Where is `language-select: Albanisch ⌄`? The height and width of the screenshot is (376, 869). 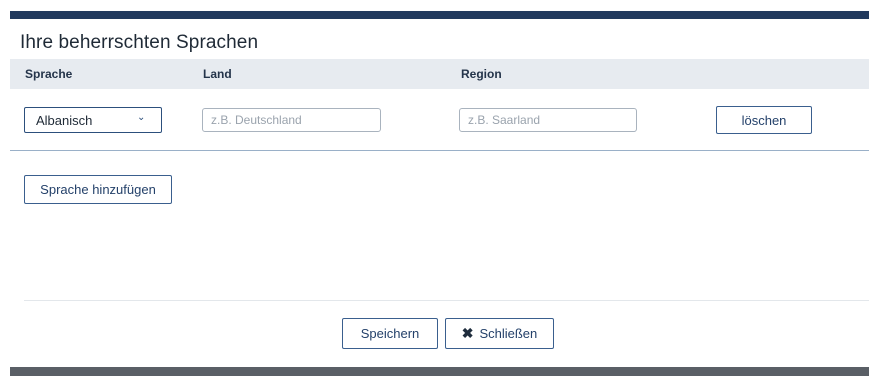 language-select: Albanisch ⌄ is located at coordinates (93, 120).